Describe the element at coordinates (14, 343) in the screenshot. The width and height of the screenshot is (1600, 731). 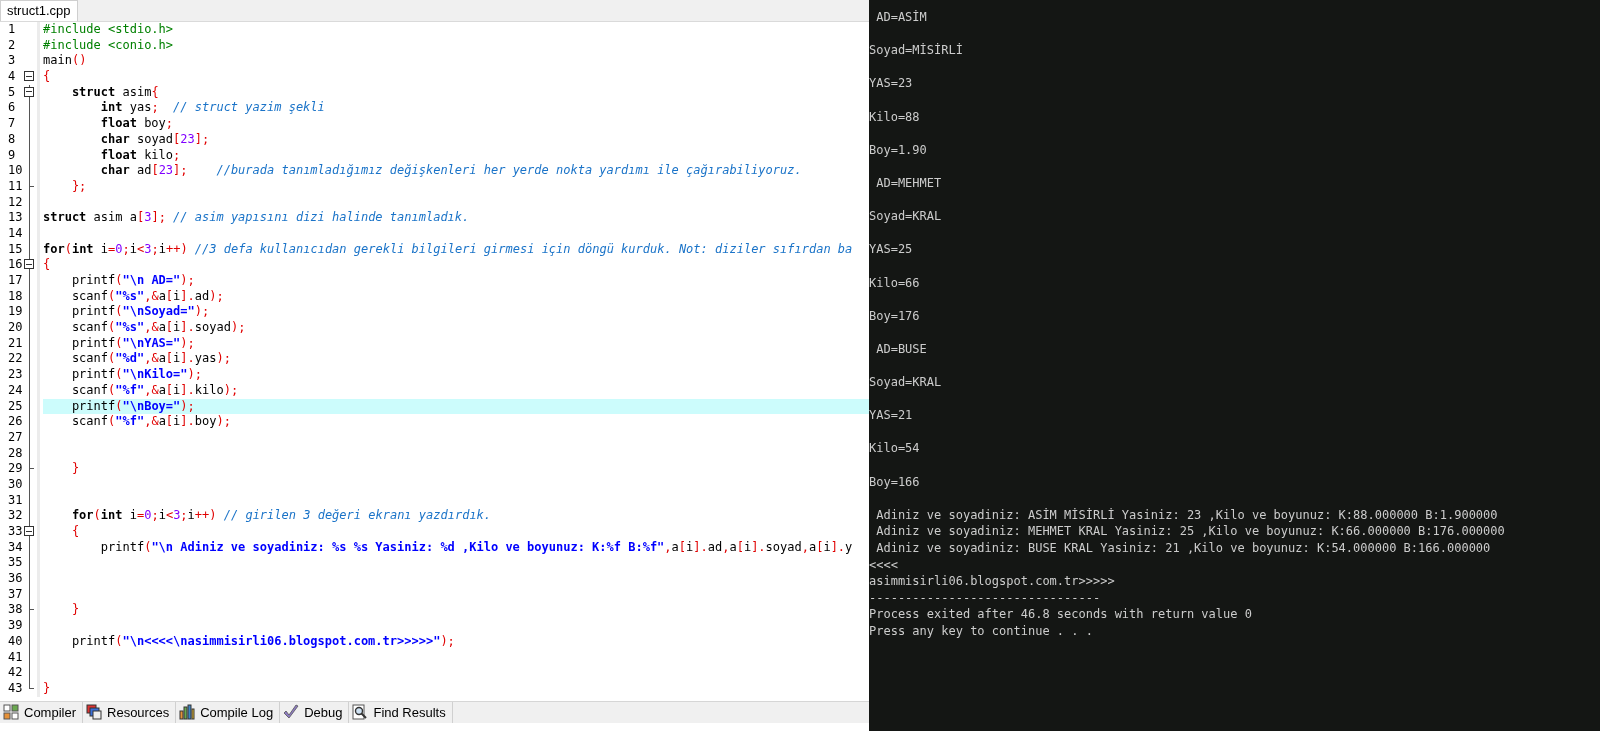
I see `line-number: 21` at that location.